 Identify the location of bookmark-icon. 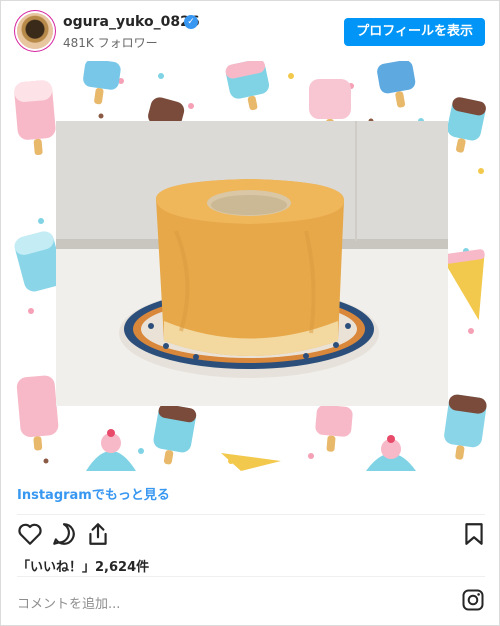
(474, 534).